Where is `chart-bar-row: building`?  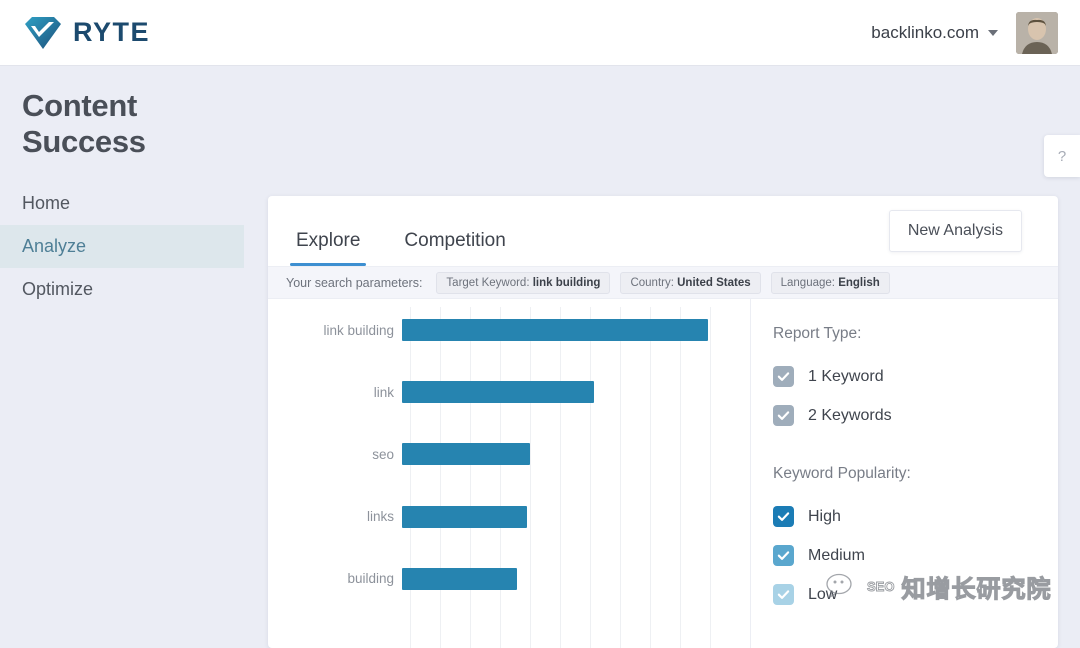 chart-bar-row: building is located at coordinates (503, 579).